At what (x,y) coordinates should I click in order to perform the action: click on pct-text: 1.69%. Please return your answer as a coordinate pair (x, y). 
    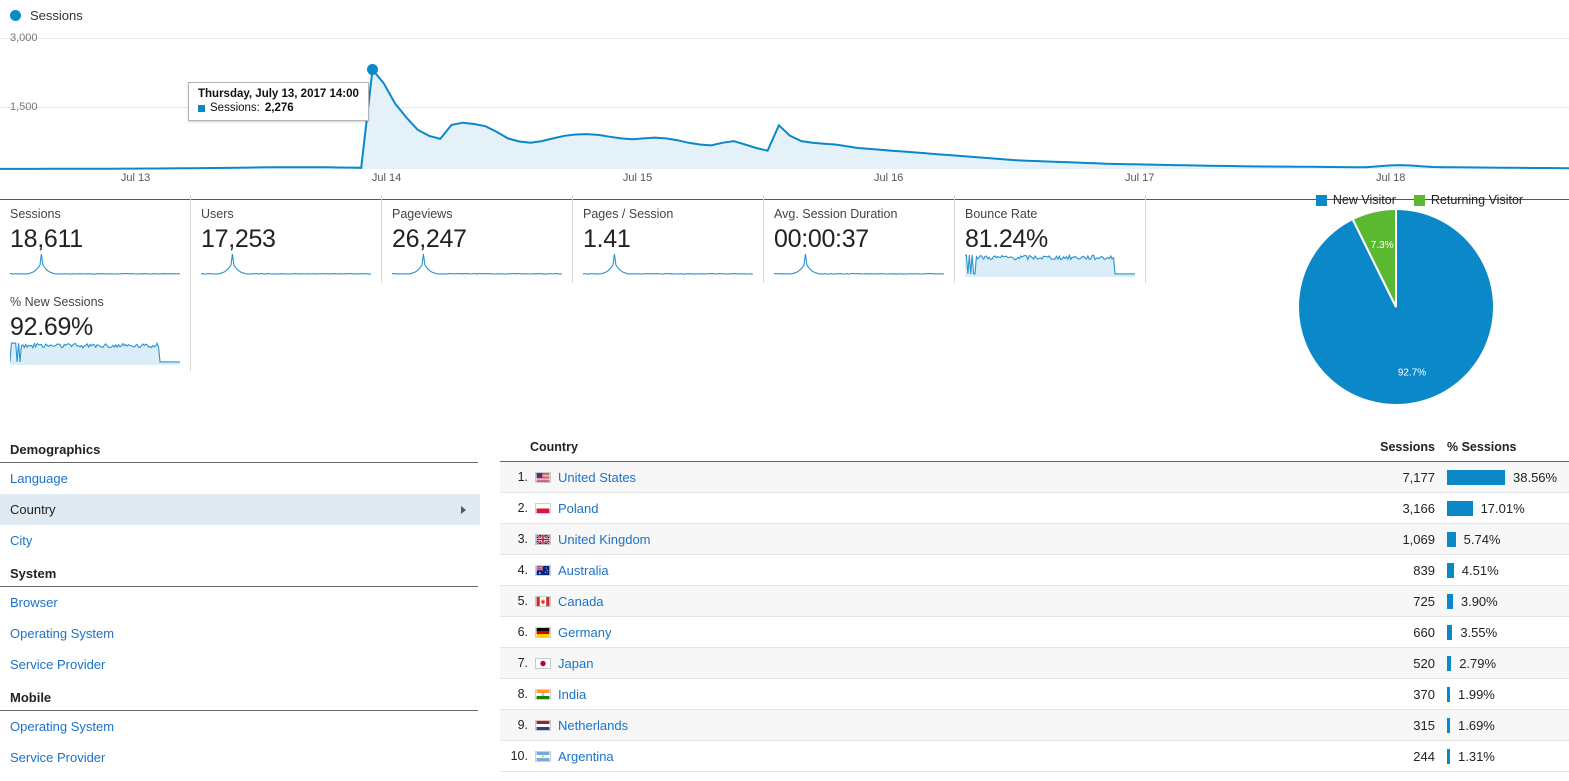
    Looking at the image, I should click on (1476, 725).